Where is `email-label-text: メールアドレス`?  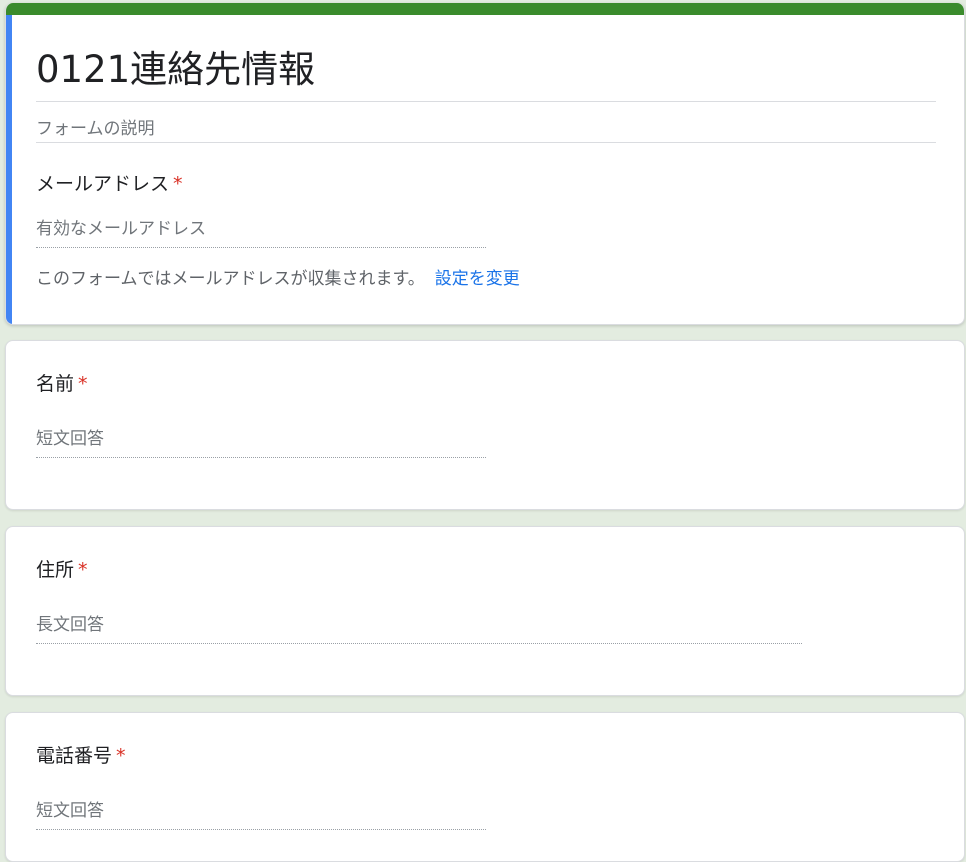
email-label-text: メールアドレス is located at coordinates (103, 184).